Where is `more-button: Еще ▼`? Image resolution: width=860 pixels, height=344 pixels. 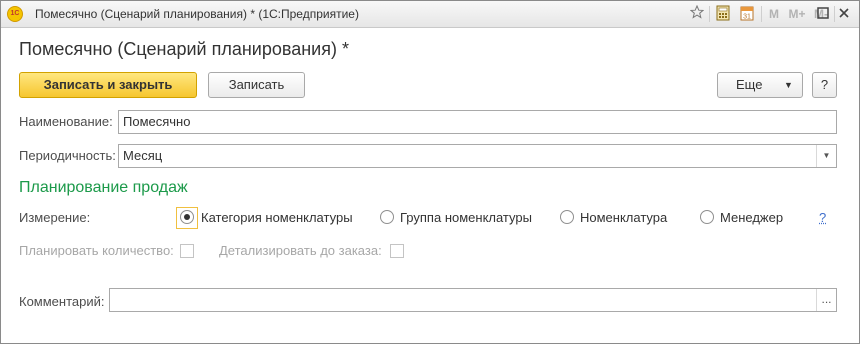 more-button: Еще ▼ is located at coordinates (760, 85).